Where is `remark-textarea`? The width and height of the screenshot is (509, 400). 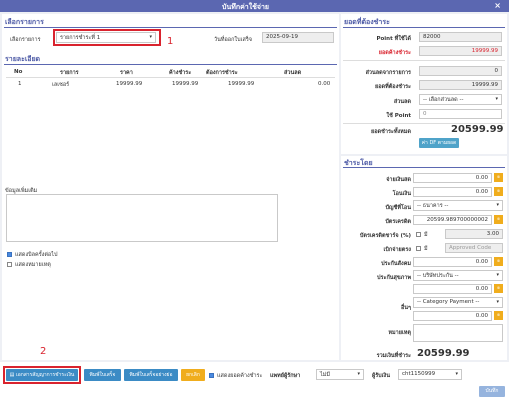 remark-textarea is located at coordinates (458, 333).